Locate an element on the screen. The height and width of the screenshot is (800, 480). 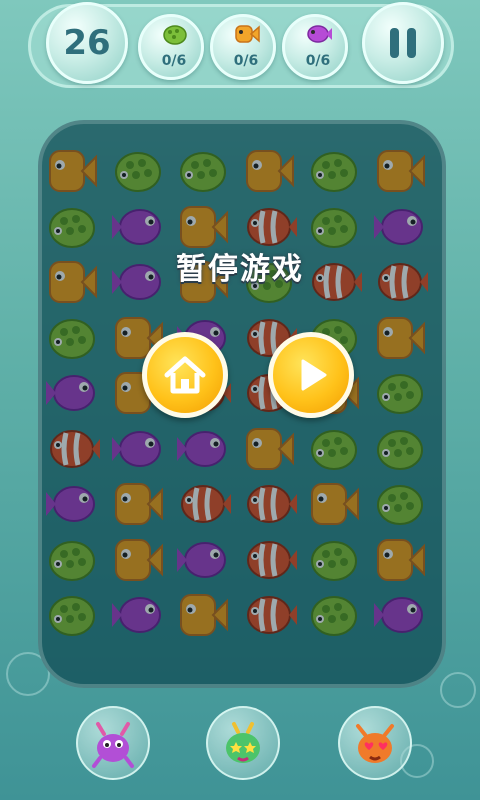
home-icon is located at coordinates (185, 375).